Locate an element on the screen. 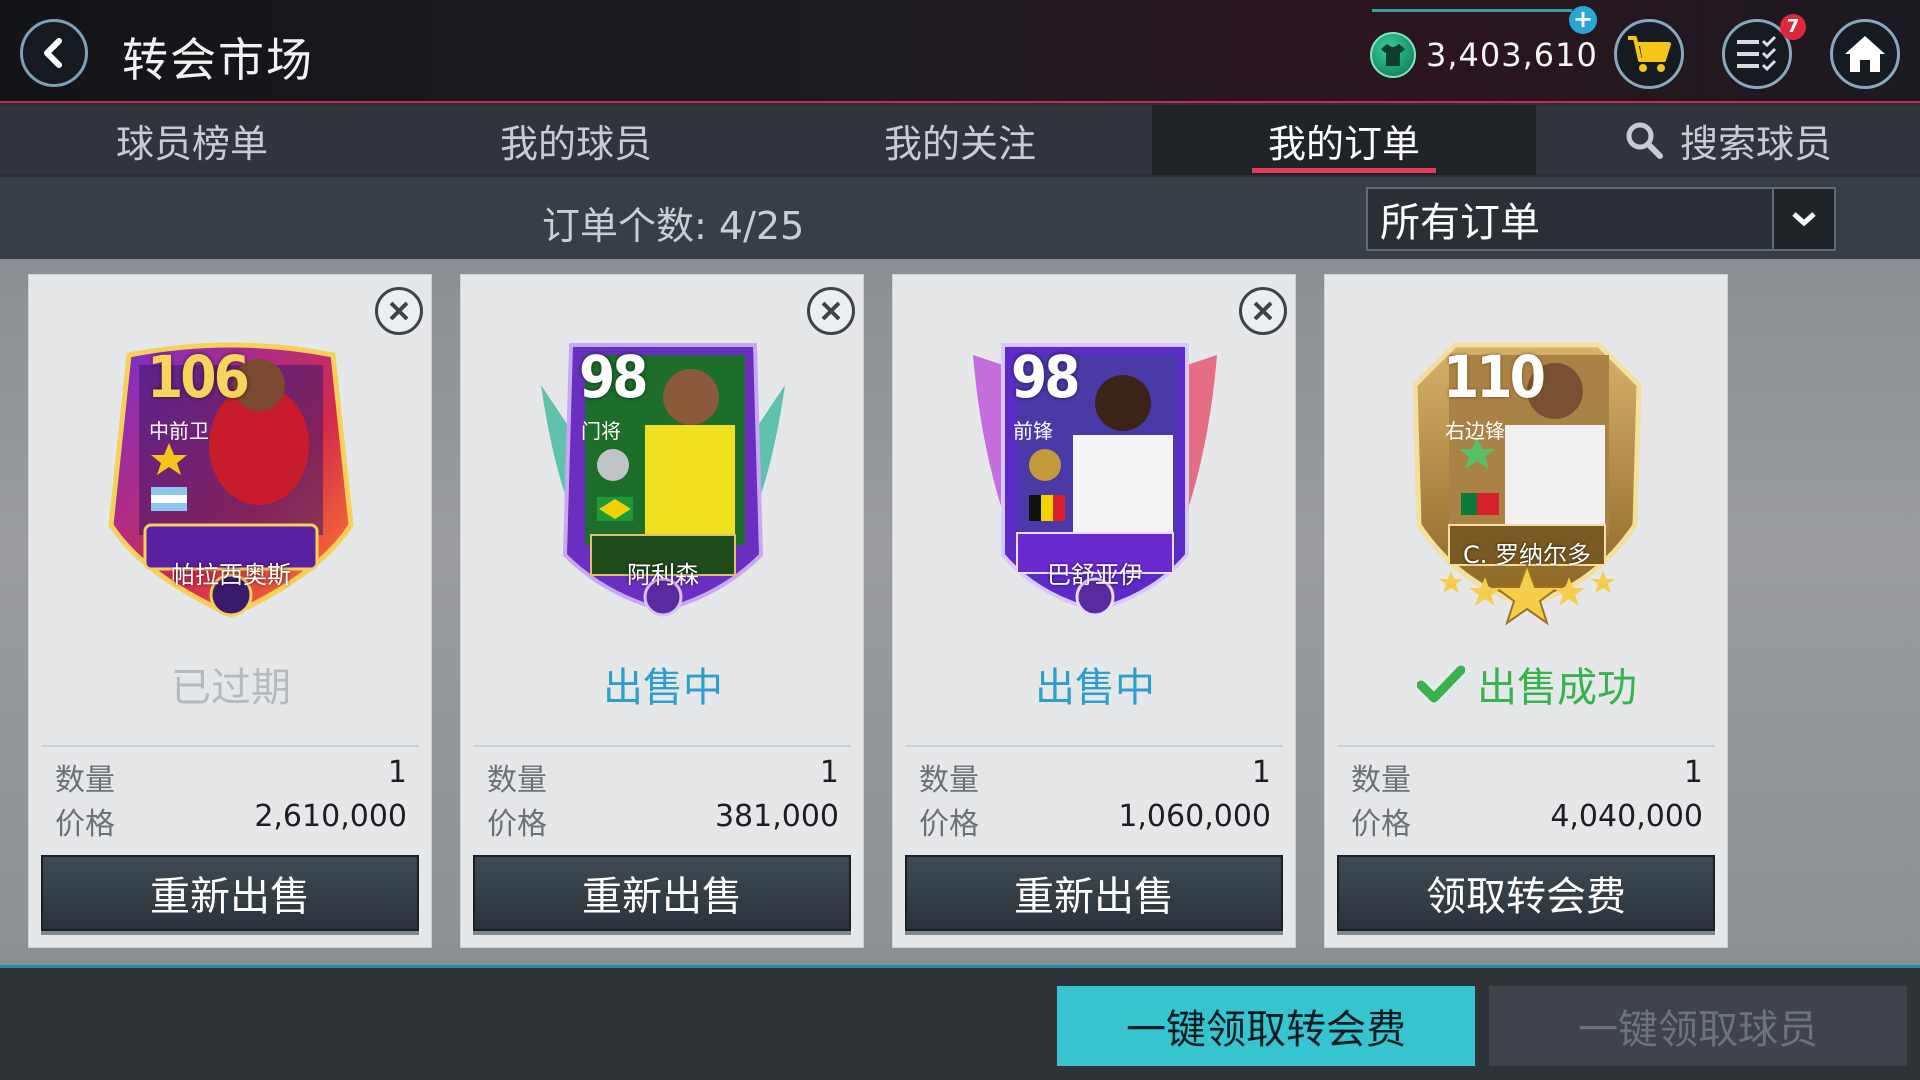 The image size is (1920, 1080). order-status-row: 出售成功 is located at coordinates (1527, 684).